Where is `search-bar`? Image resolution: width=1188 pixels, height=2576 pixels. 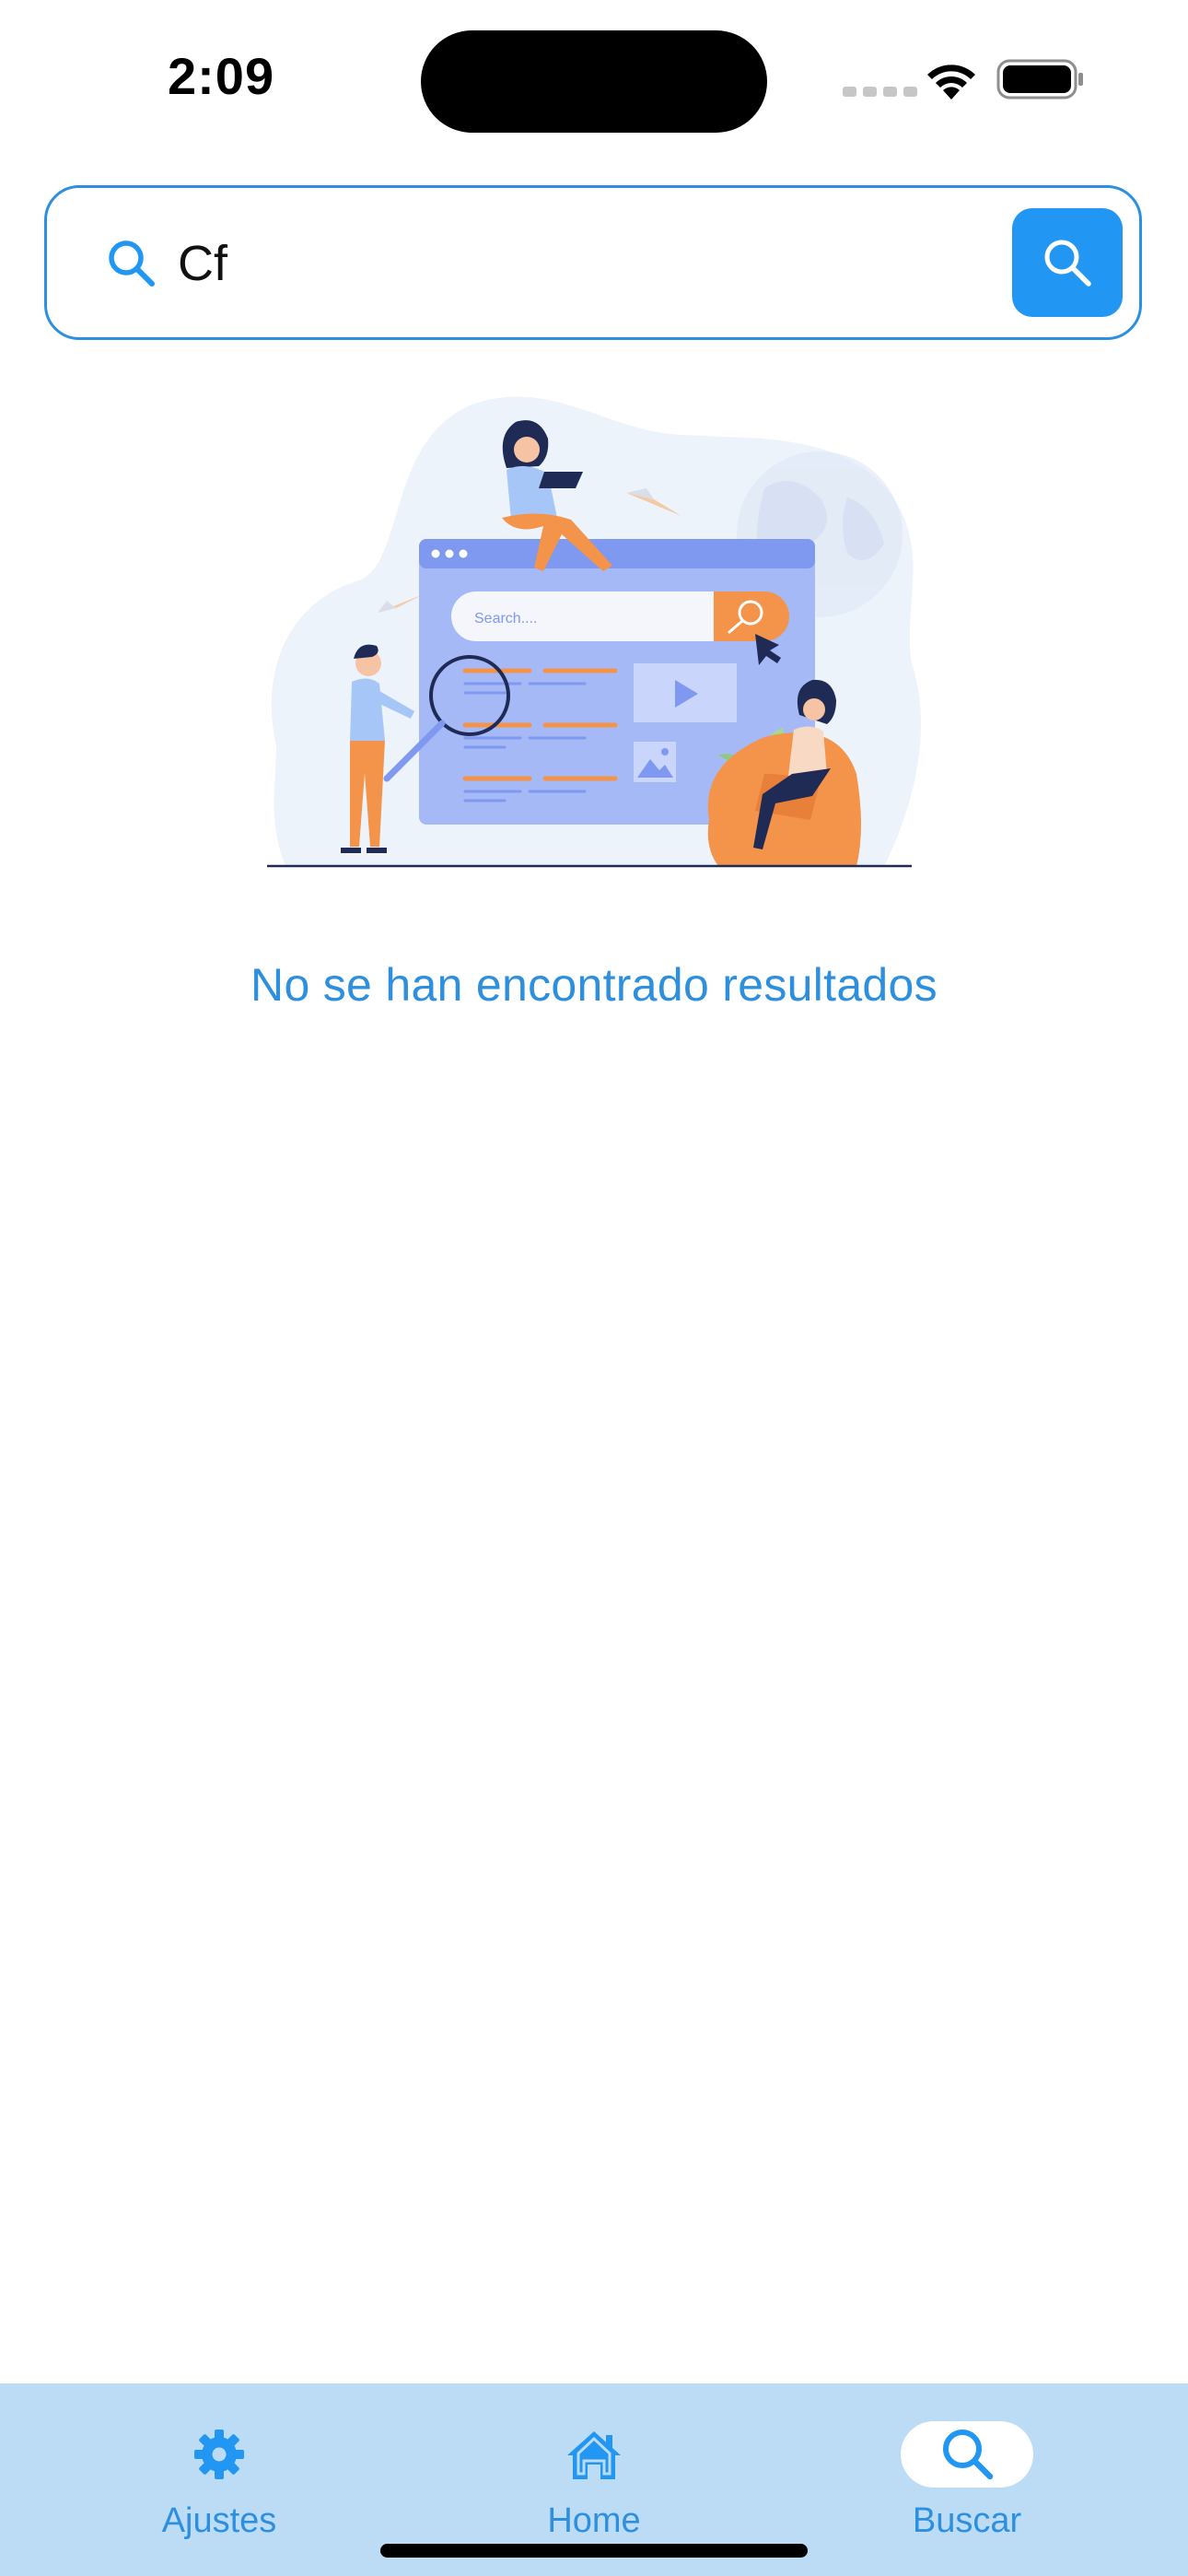
search-bar is located at coordinates (593, 262).